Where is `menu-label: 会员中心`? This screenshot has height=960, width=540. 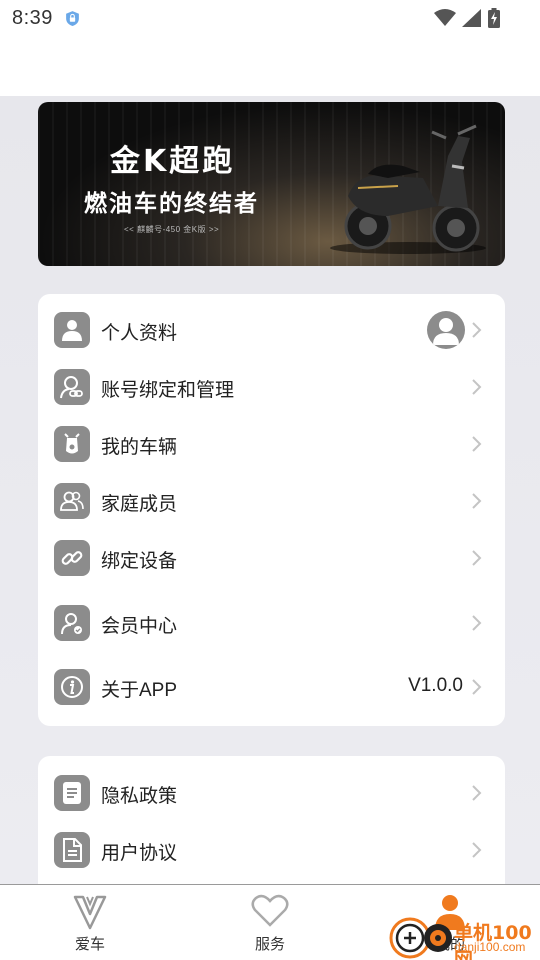
menu-label: 会员中心 is located at coordinates (139, 626).